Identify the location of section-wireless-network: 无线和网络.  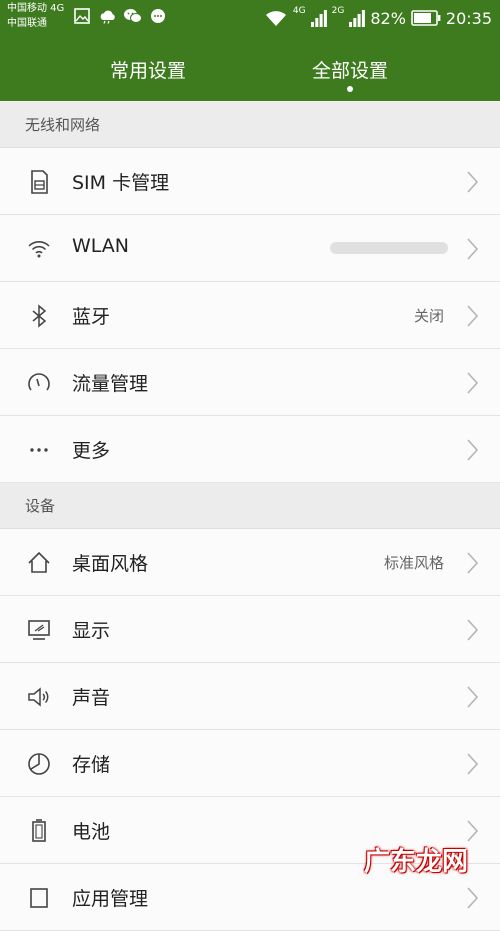
(250, 125).